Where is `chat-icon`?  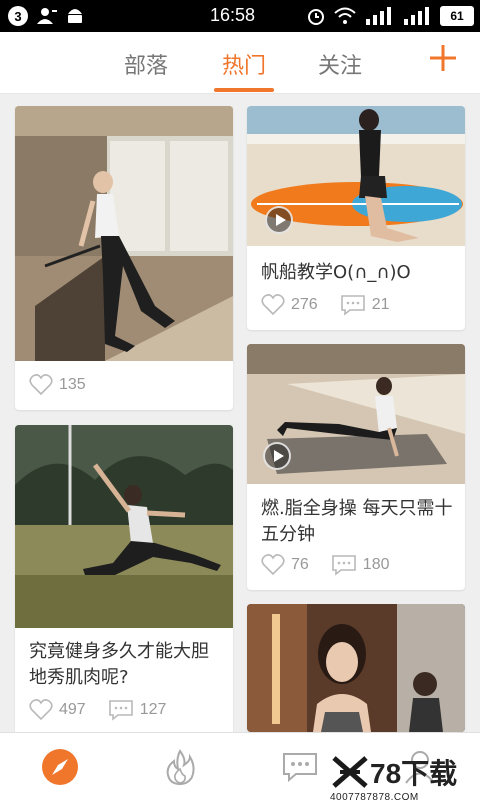 chat-icon is located at coordinates (300, 768).